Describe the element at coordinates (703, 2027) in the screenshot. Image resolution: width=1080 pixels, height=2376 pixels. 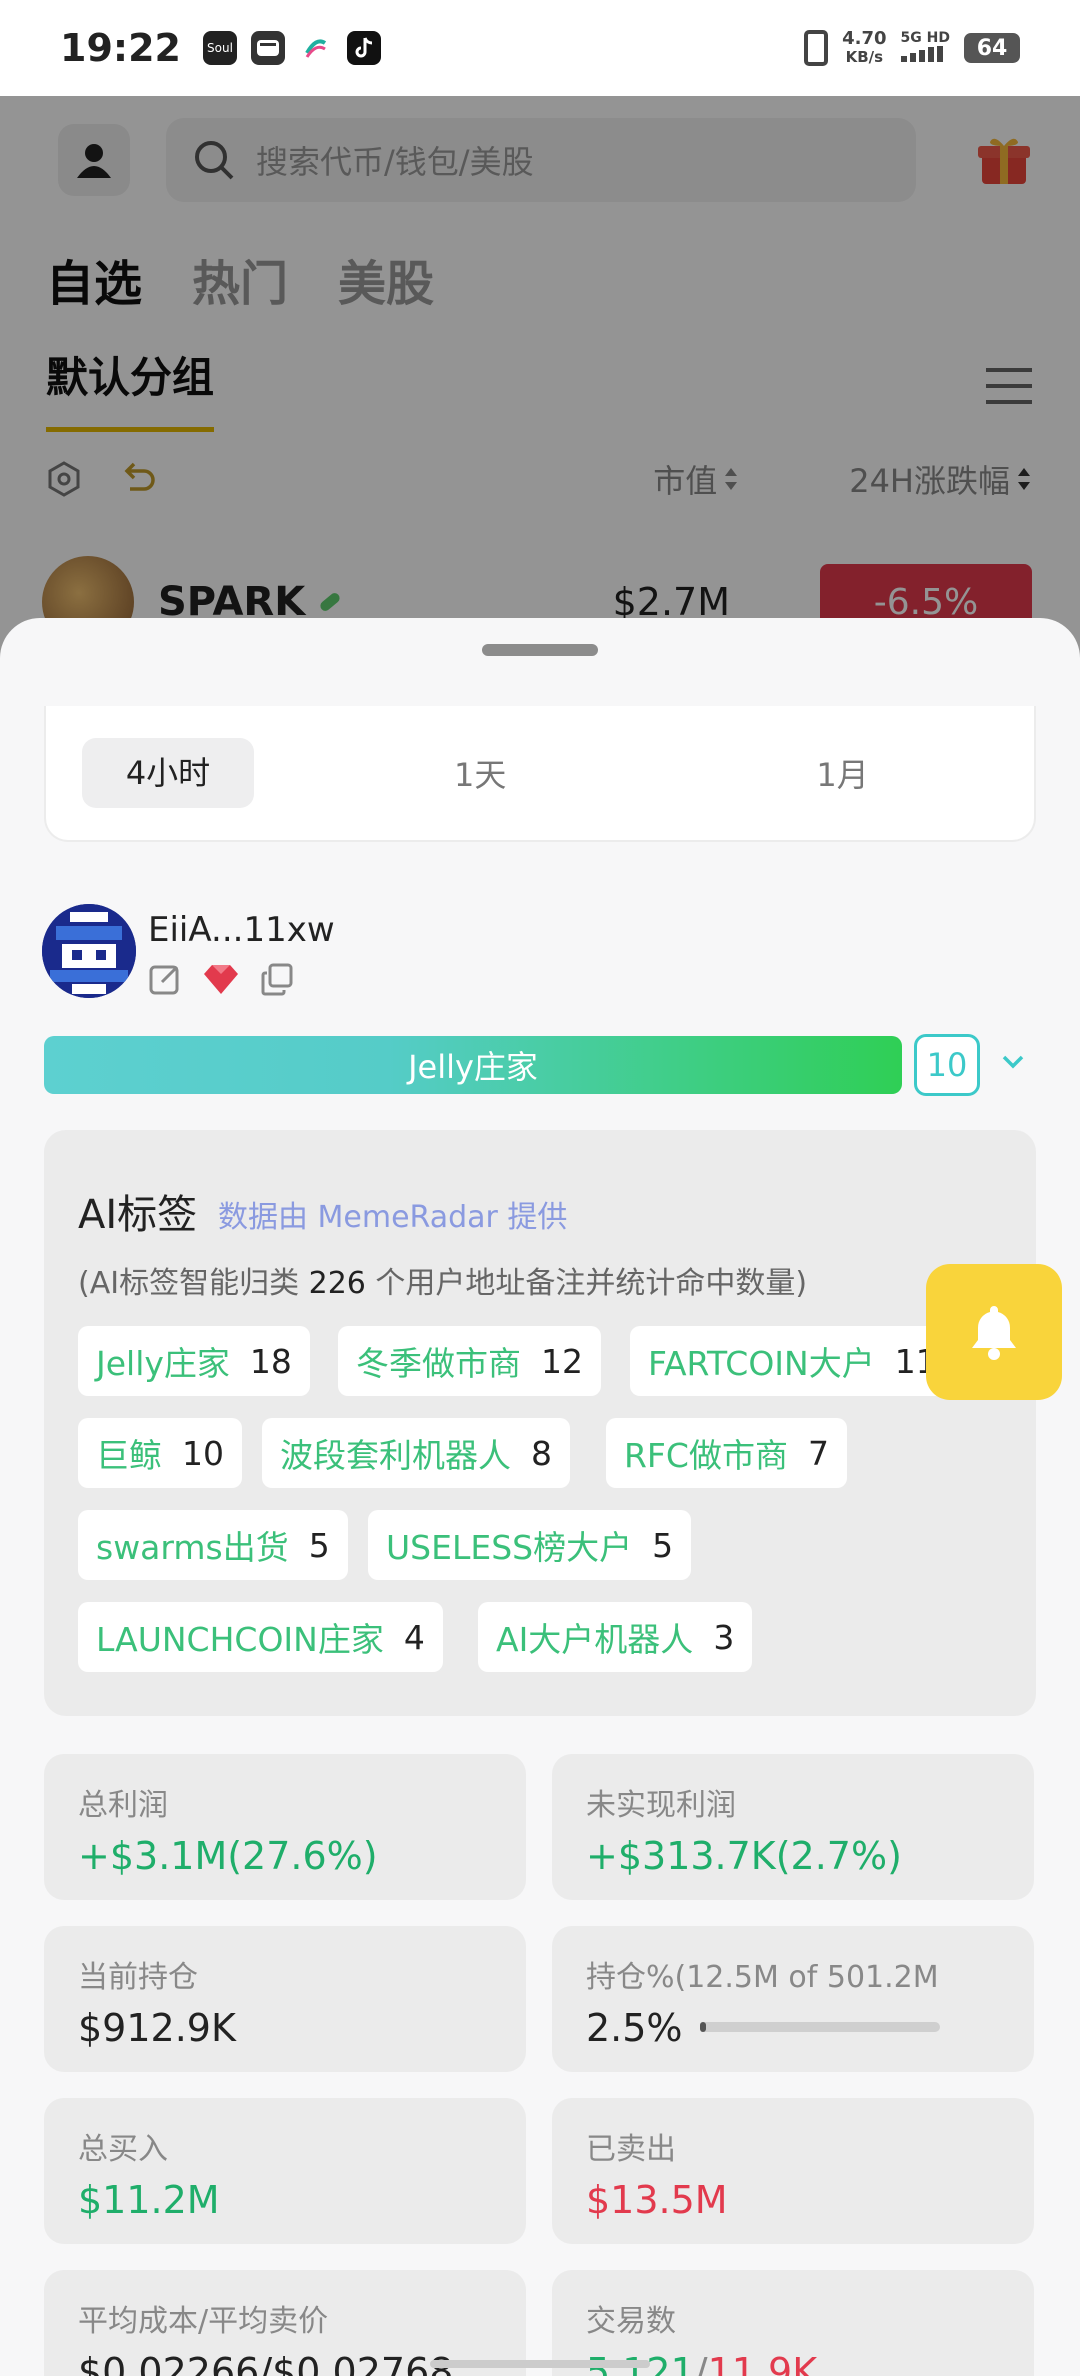
I see `holding-progress-fill` at that location.